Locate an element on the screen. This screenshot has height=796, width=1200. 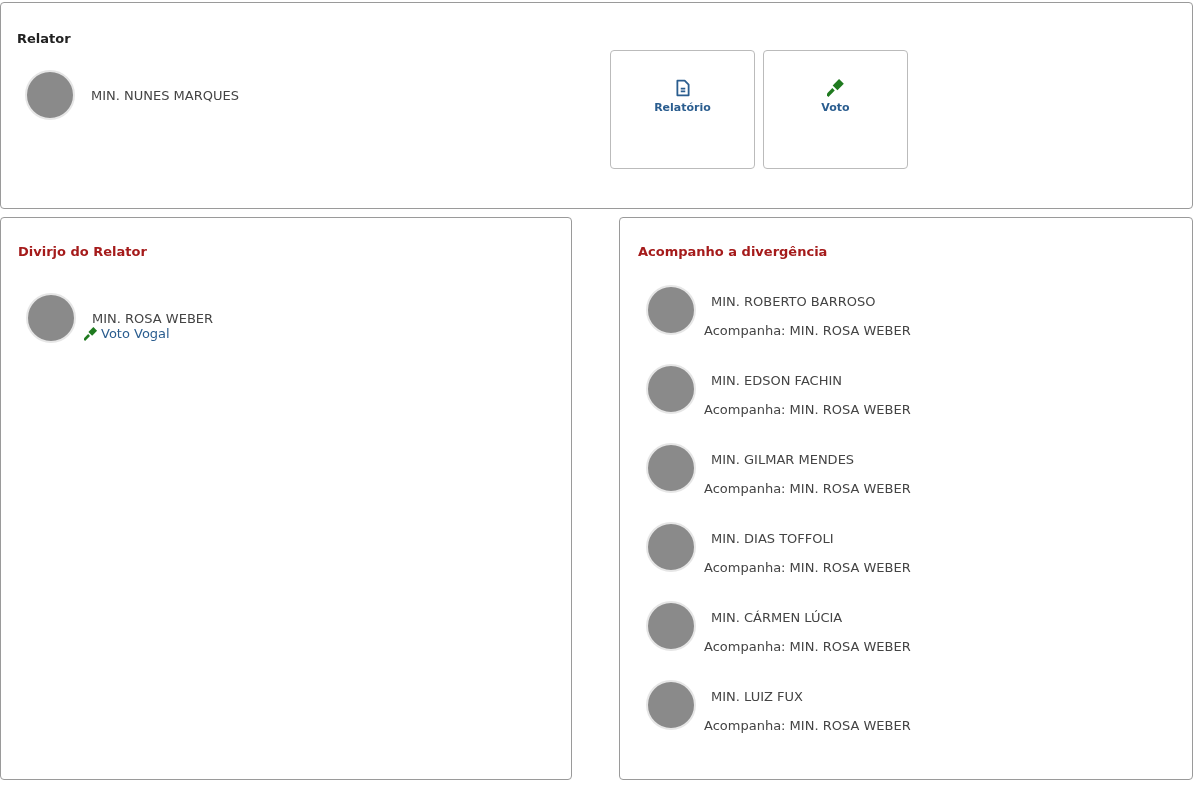
vote-link: Voto Vogal is located at coordinates (149, 333).